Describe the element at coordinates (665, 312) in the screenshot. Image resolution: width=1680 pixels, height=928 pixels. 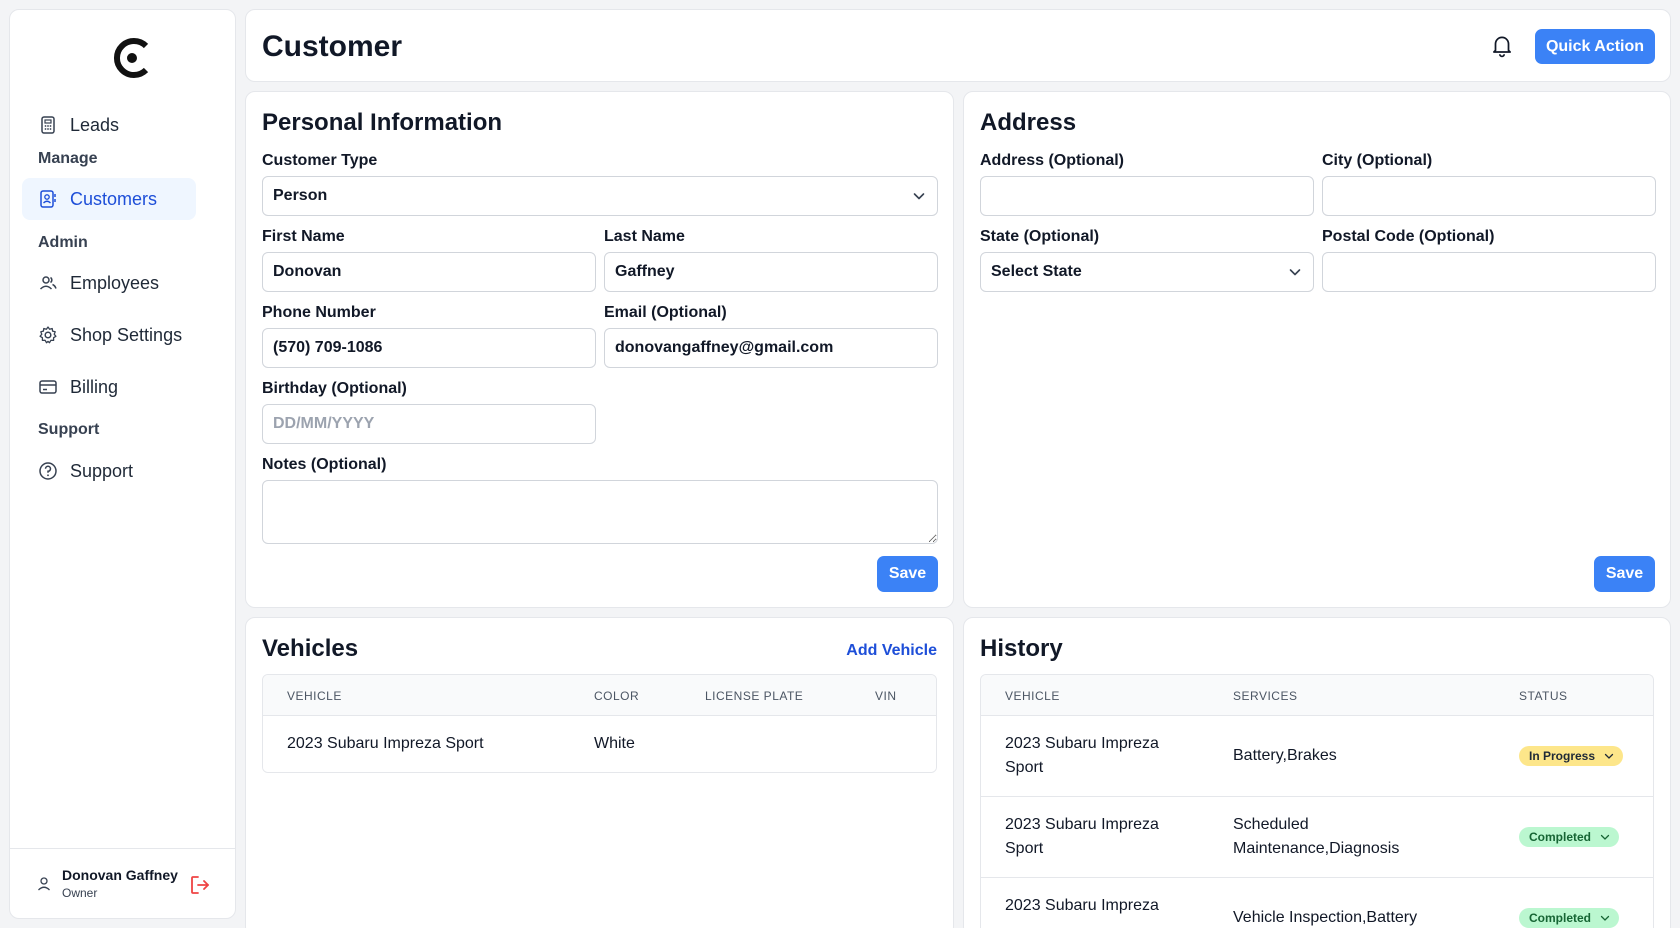
I see `email-label: Email (Optional)` at that location.